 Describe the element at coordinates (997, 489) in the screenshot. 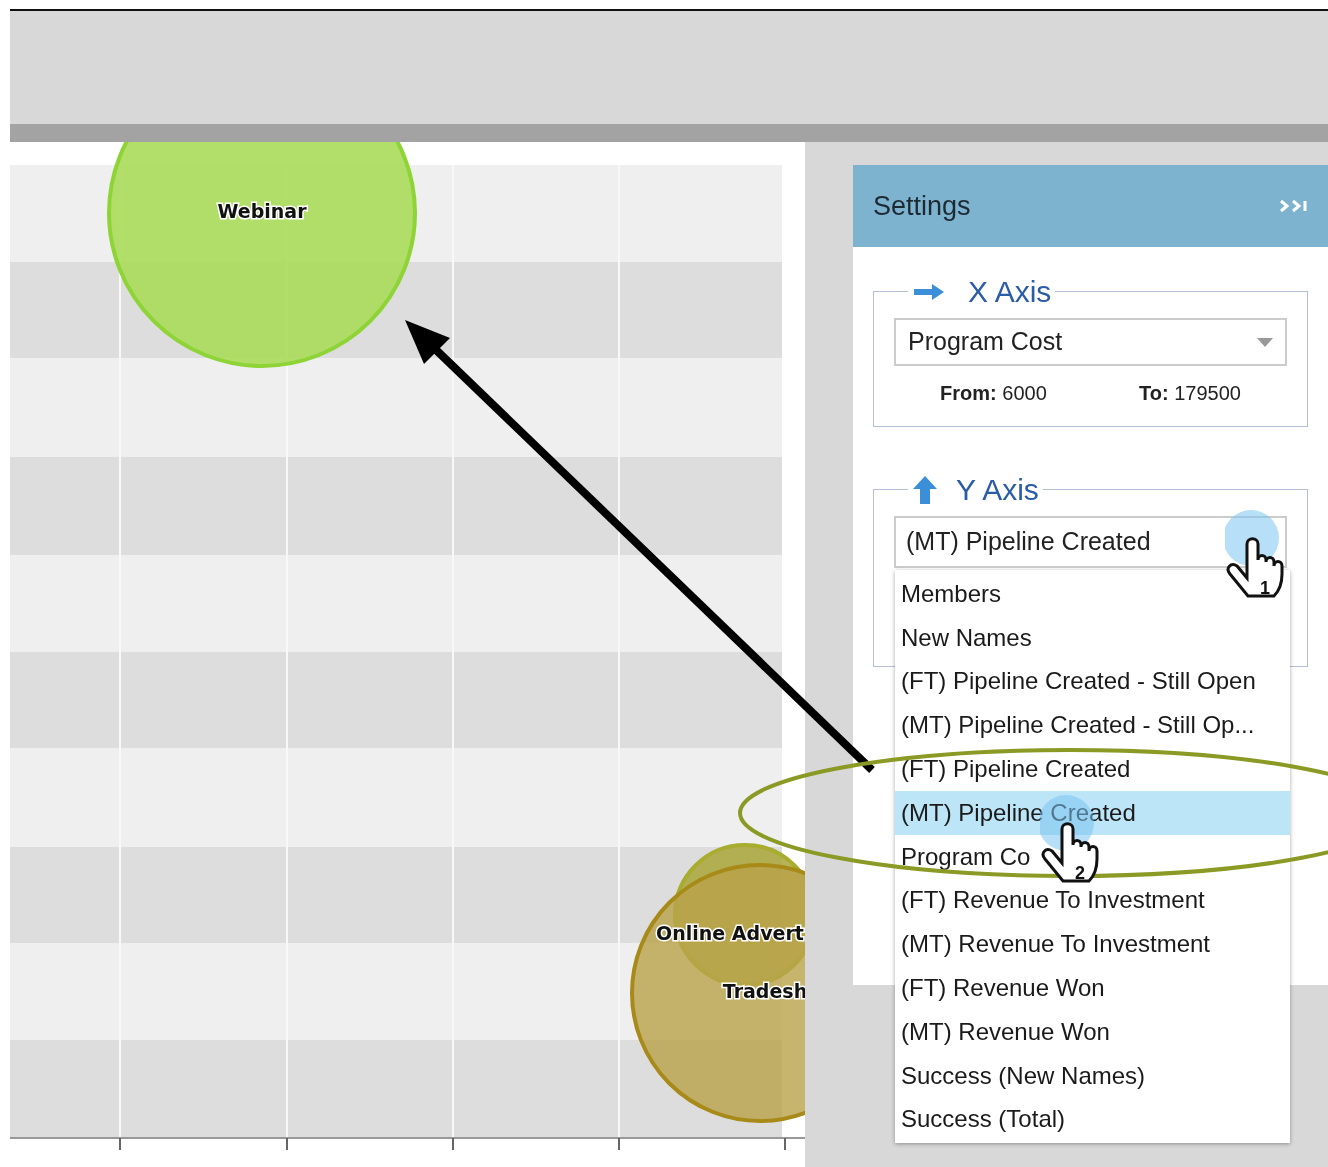

I see `y-axis-legend: Y Axis` at that location.